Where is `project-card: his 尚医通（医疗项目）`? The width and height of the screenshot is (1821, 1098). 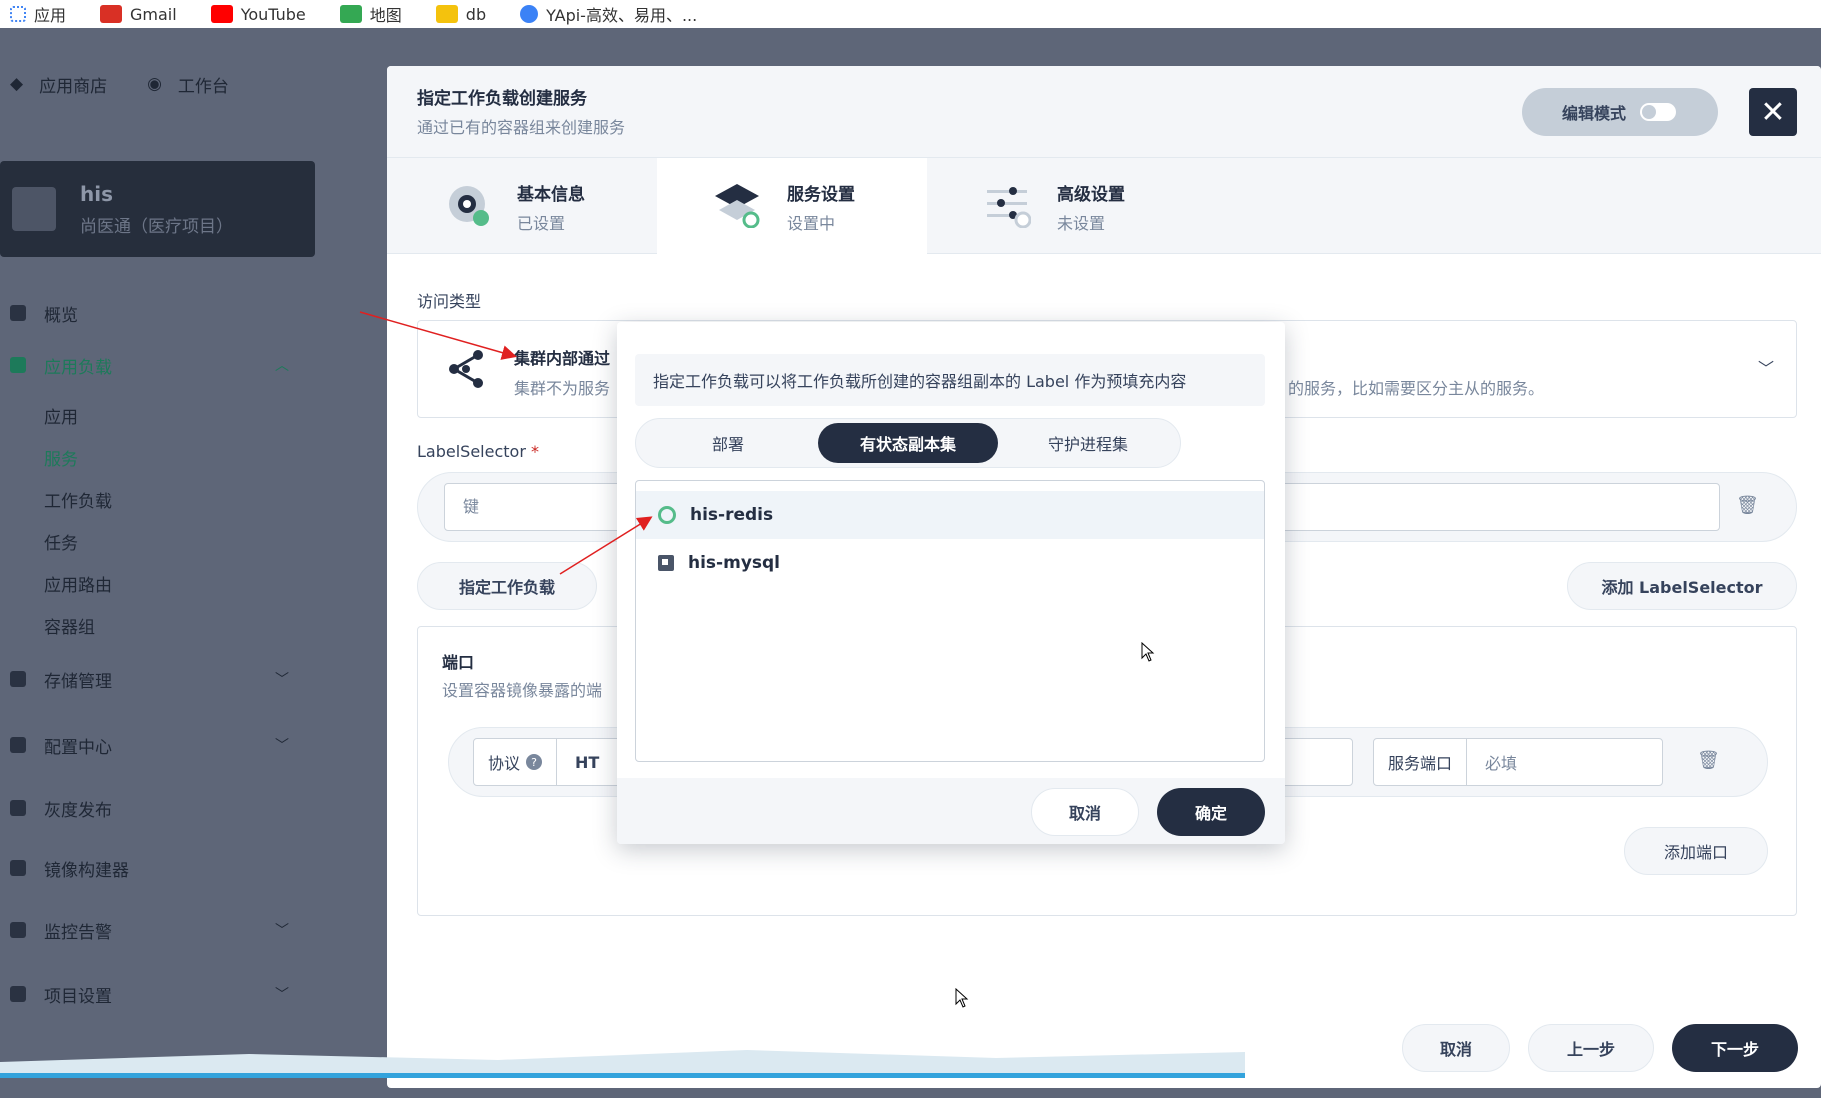
project-card: his 尚医通（医疗项目） is located at coordinates (157, 209).